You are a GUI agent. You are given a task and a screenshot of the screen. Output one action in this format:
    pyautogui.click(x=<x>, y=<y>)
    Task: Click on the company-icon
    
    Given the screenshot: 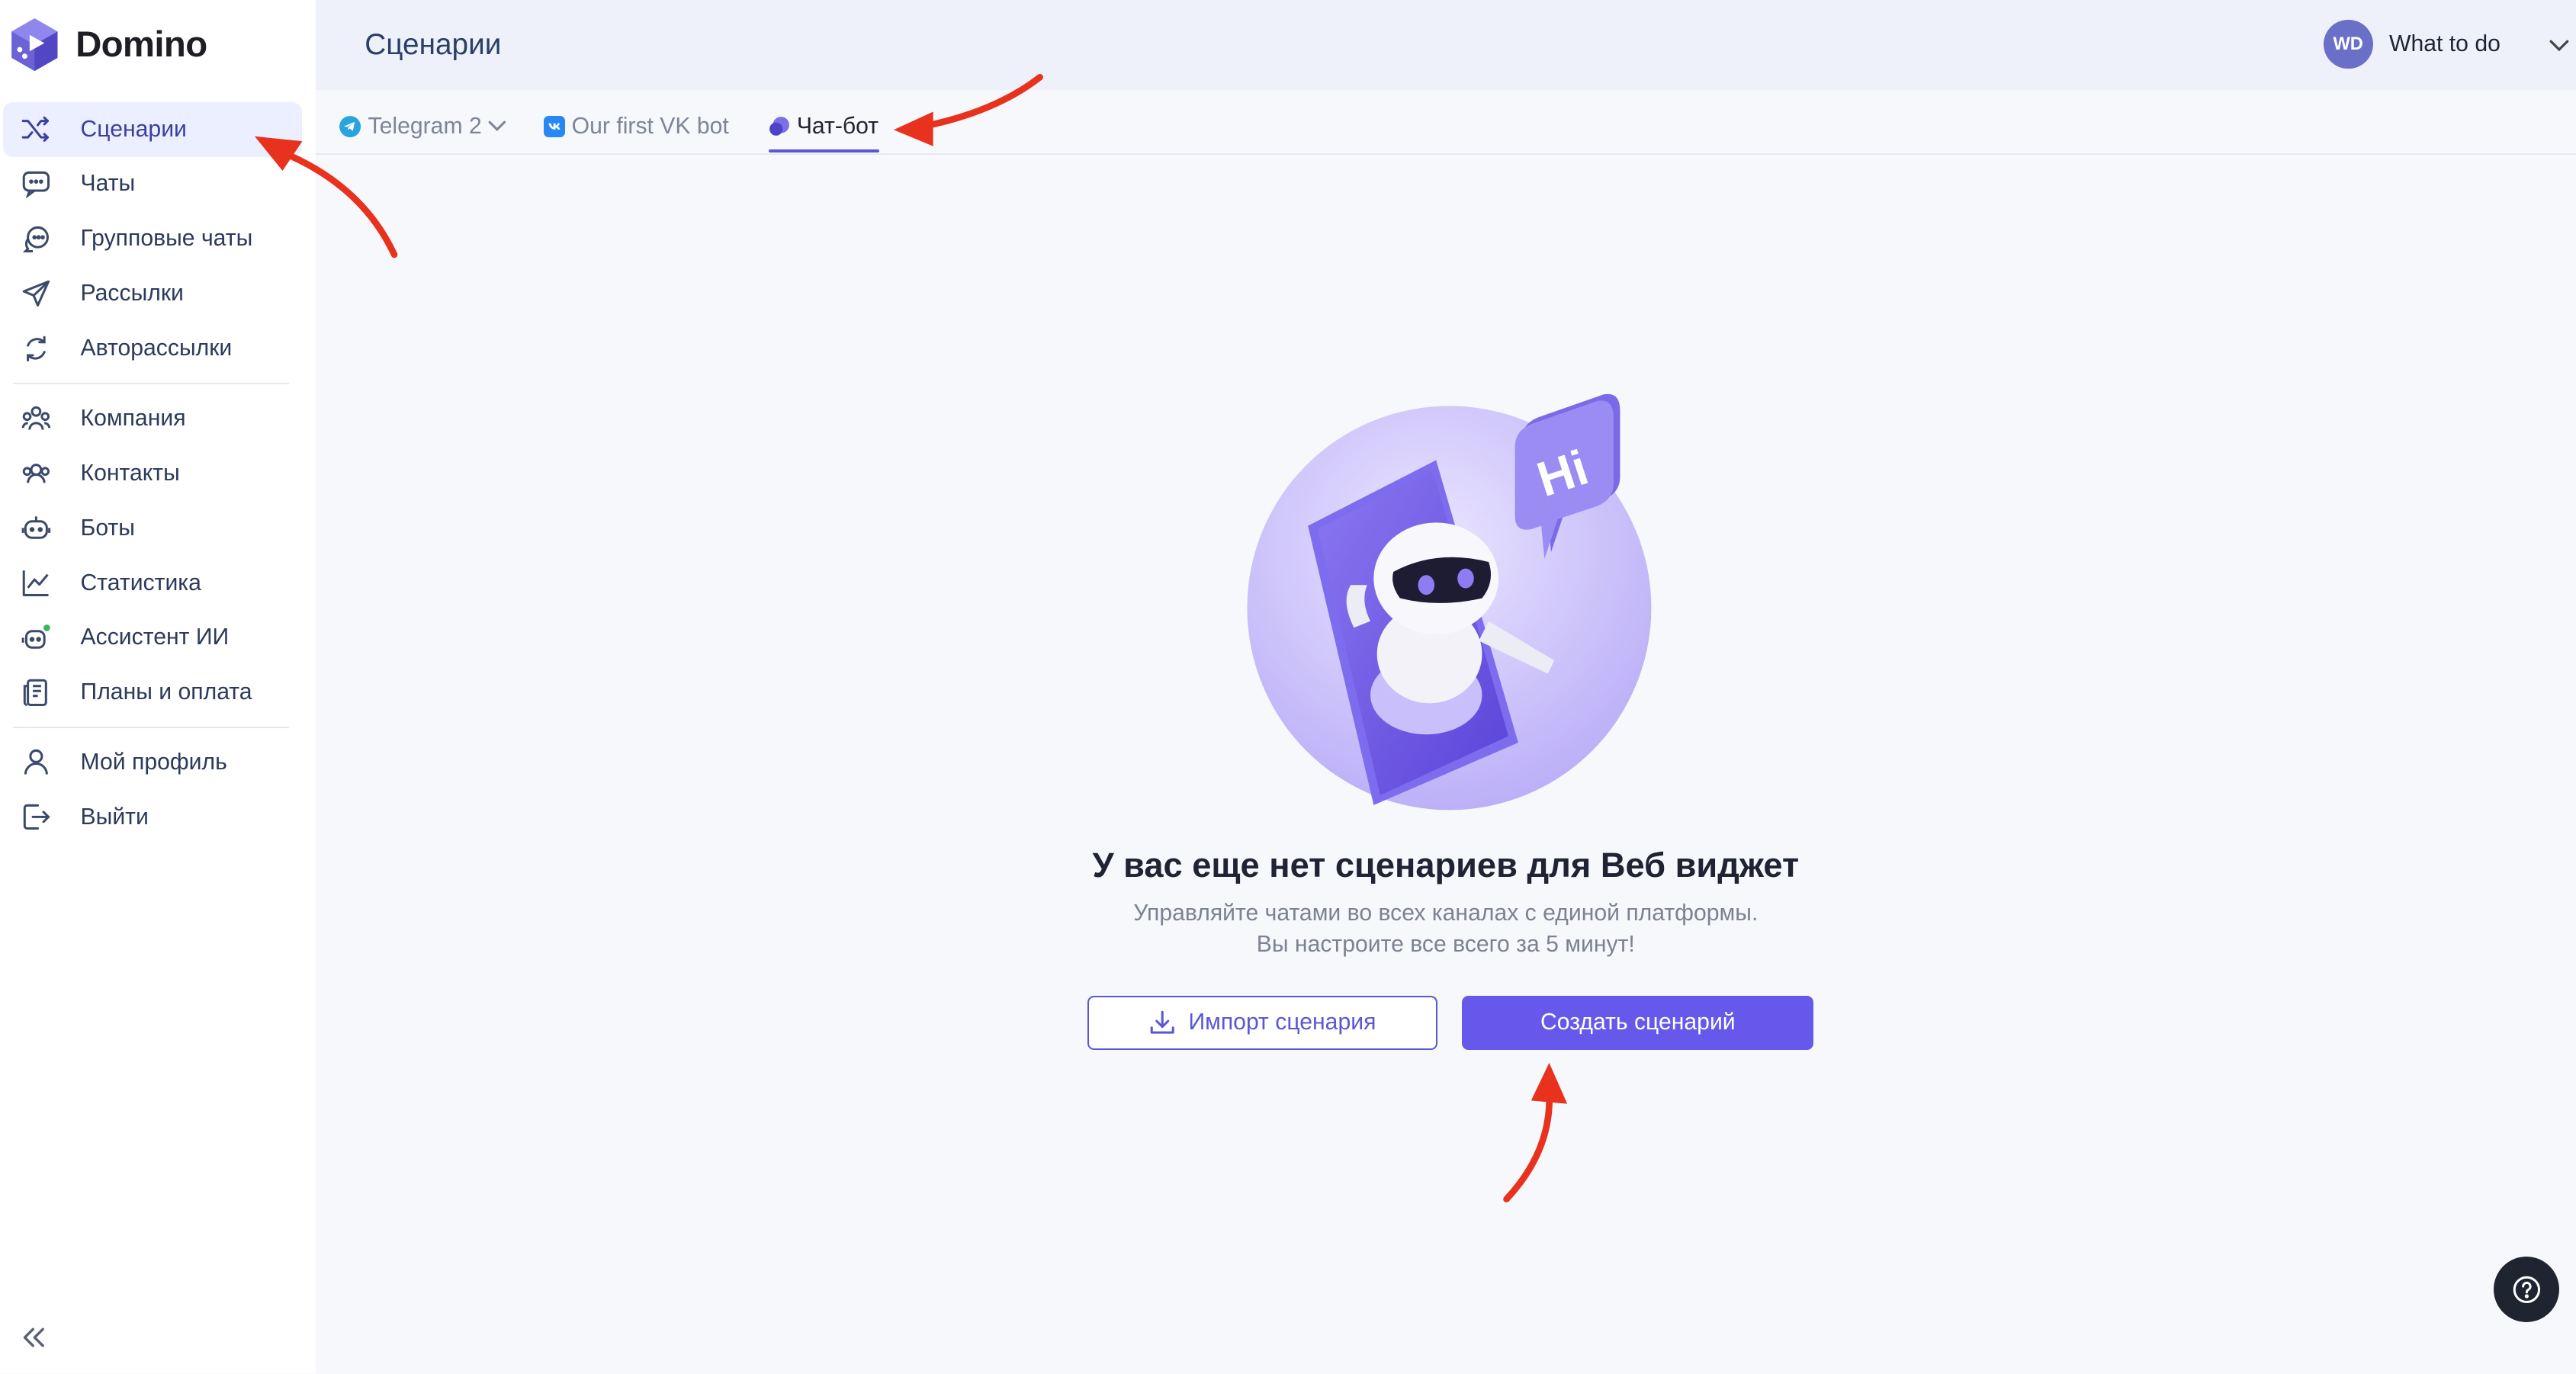 What is the action you would take?
    pyautogui.click(x=36, y=418)
    